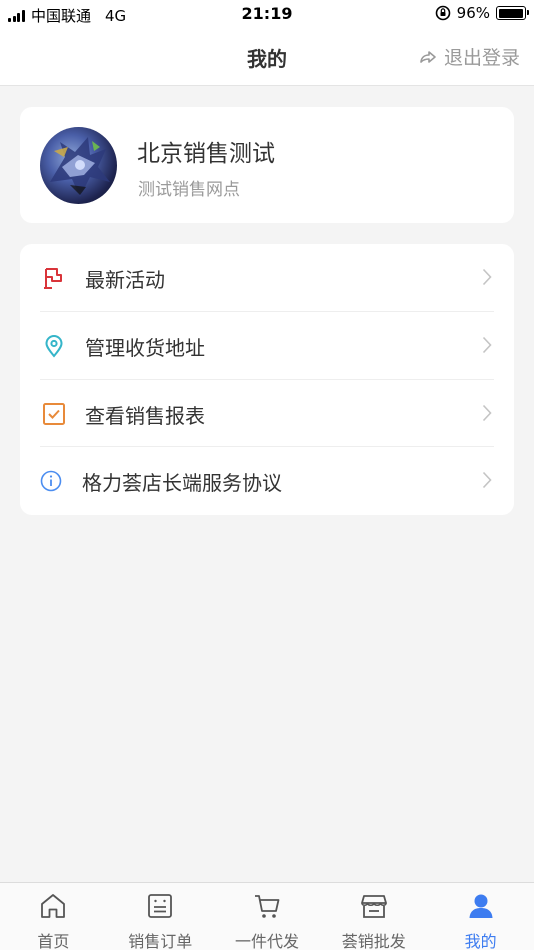 This screenshot has height=950, width=534. What do you see at coordinates (53, 941) in the screenshot?
I see `tab-label: 首页` at bounding box center [53, 941].